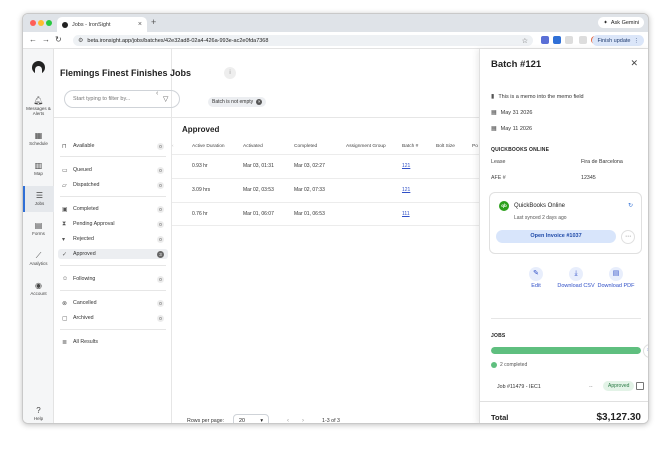  What do you see at coordinates (325, 214) in the screenshot?
I see `table-row: 0.76 hr Mar 01, 06:07 Mar 01, 06:53 111` at bounding box center [325, 214].